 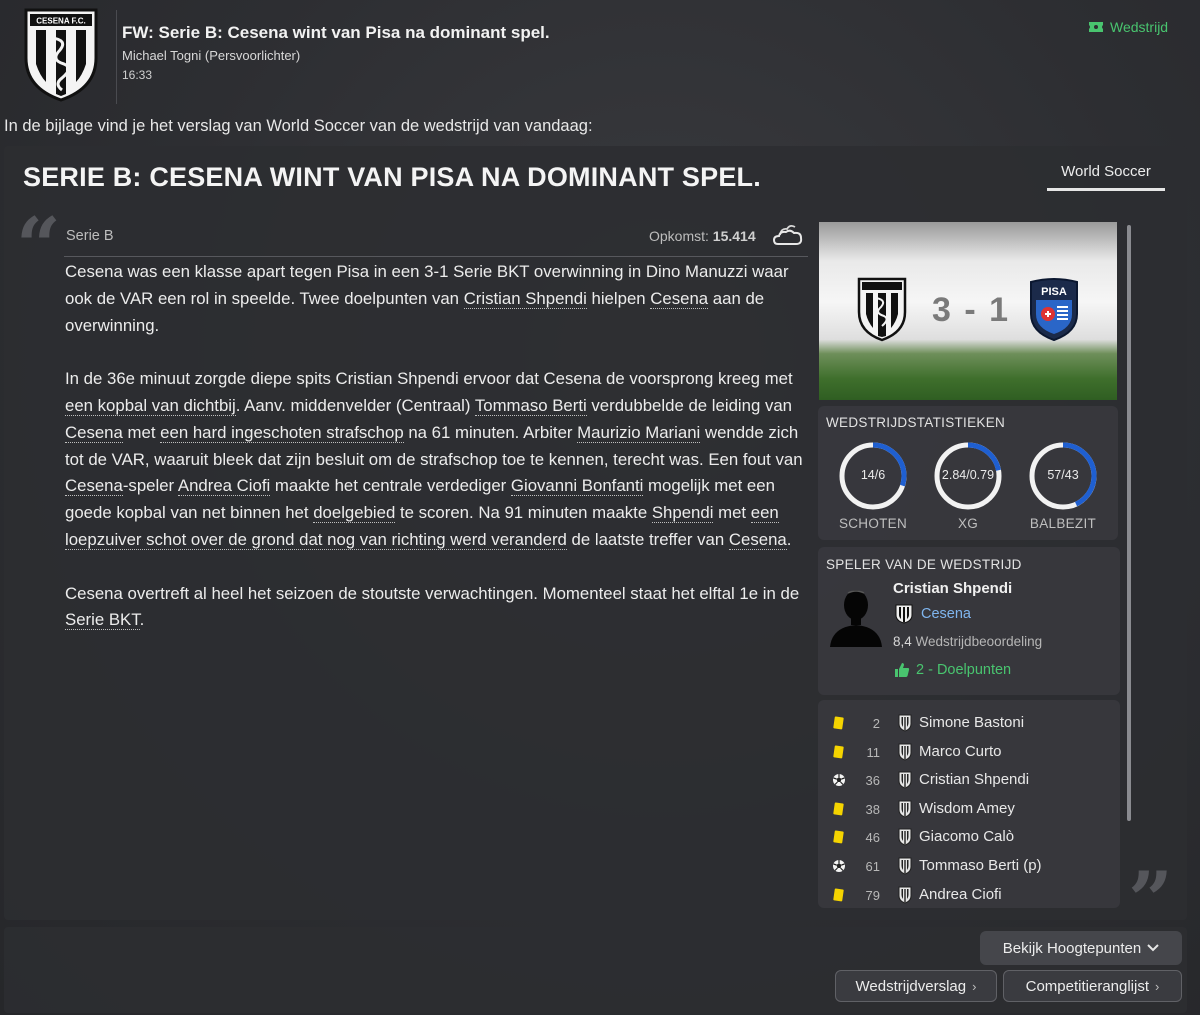 I want to click on final-score: 3 - 1, so click(x=971, y=310).